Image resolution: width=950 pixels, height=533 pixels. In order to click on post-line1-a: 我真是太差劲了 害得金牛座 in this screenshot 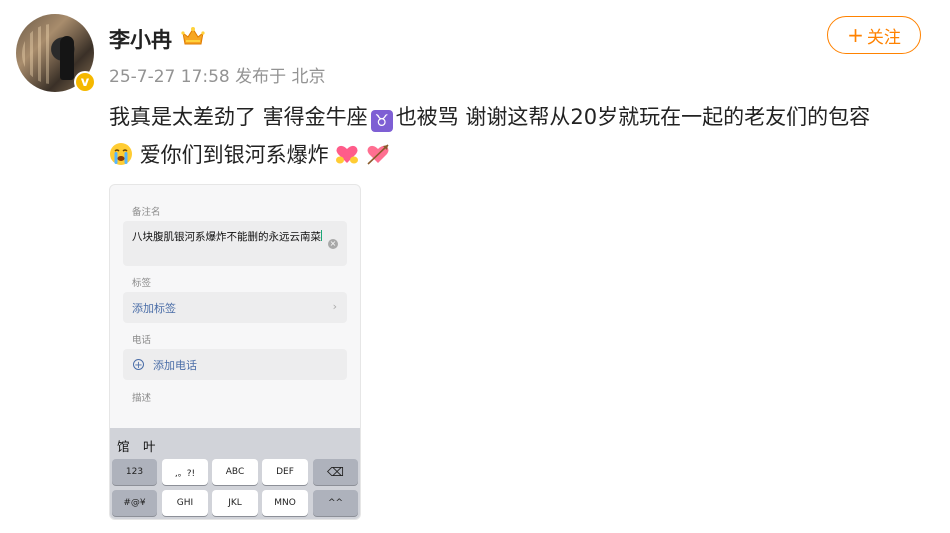, I will do `click(238, 117)`.